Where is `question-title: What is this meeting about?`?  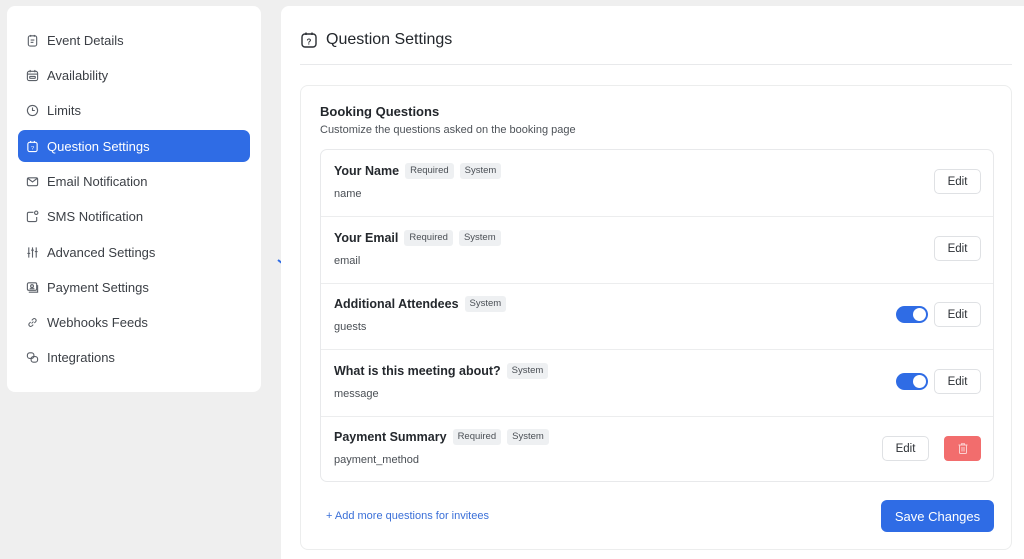
question-title: What is this meeting about? is located at coordinates (417, 371).